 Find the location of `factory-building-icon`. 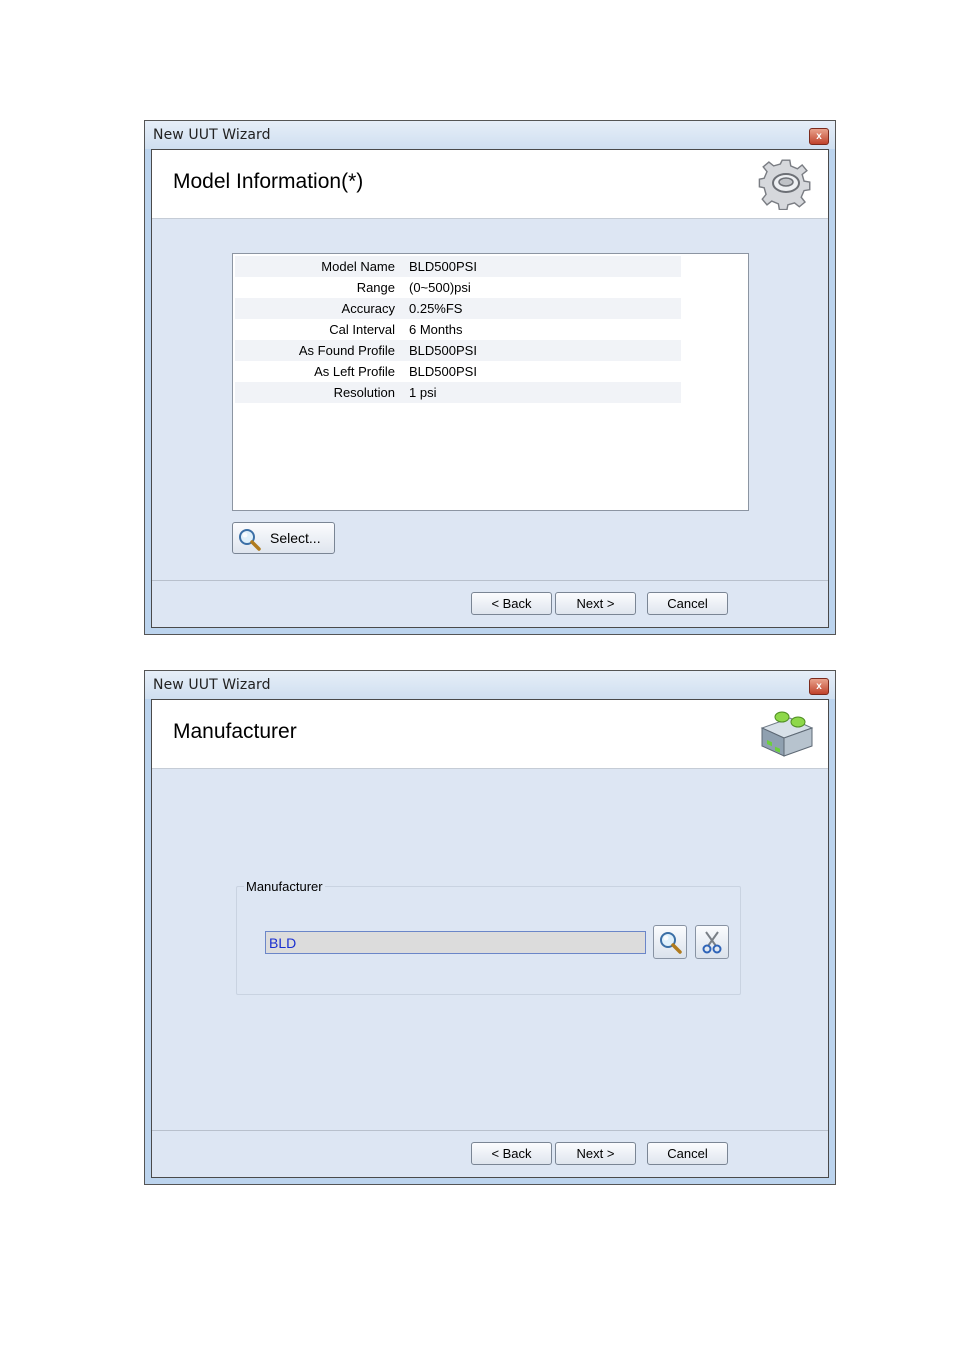

factory-building-icon is located at coordinates (787, 734).